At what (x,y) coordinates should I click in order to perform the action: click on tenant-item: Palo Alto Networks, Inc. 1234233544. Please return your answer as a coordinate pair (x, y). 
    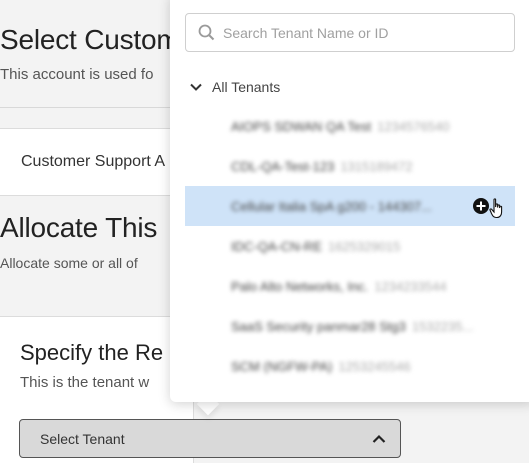
    Looking at the image, I should click on (350, 286).